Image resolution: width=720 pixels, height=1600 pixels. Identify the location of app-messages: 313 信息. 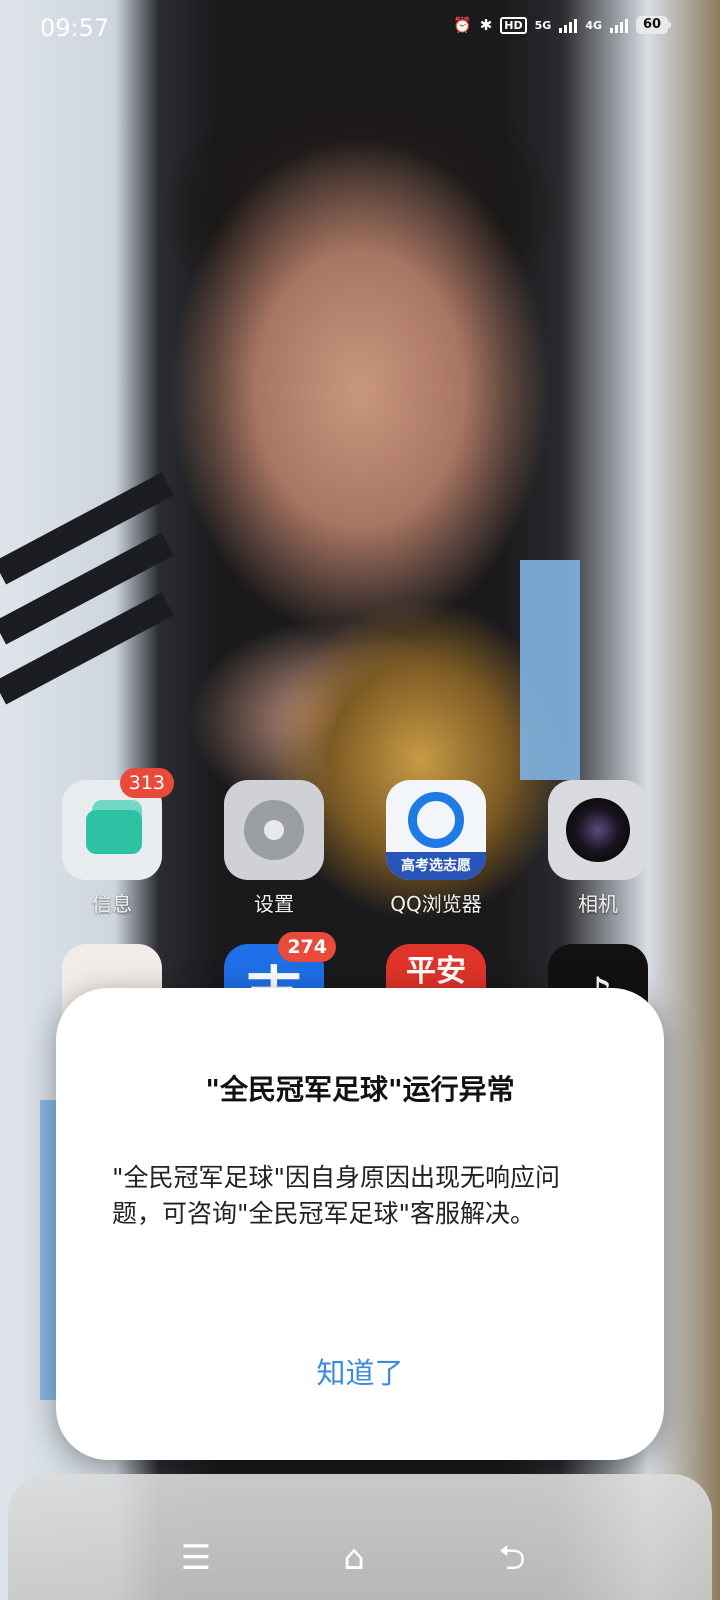
(112, 842).